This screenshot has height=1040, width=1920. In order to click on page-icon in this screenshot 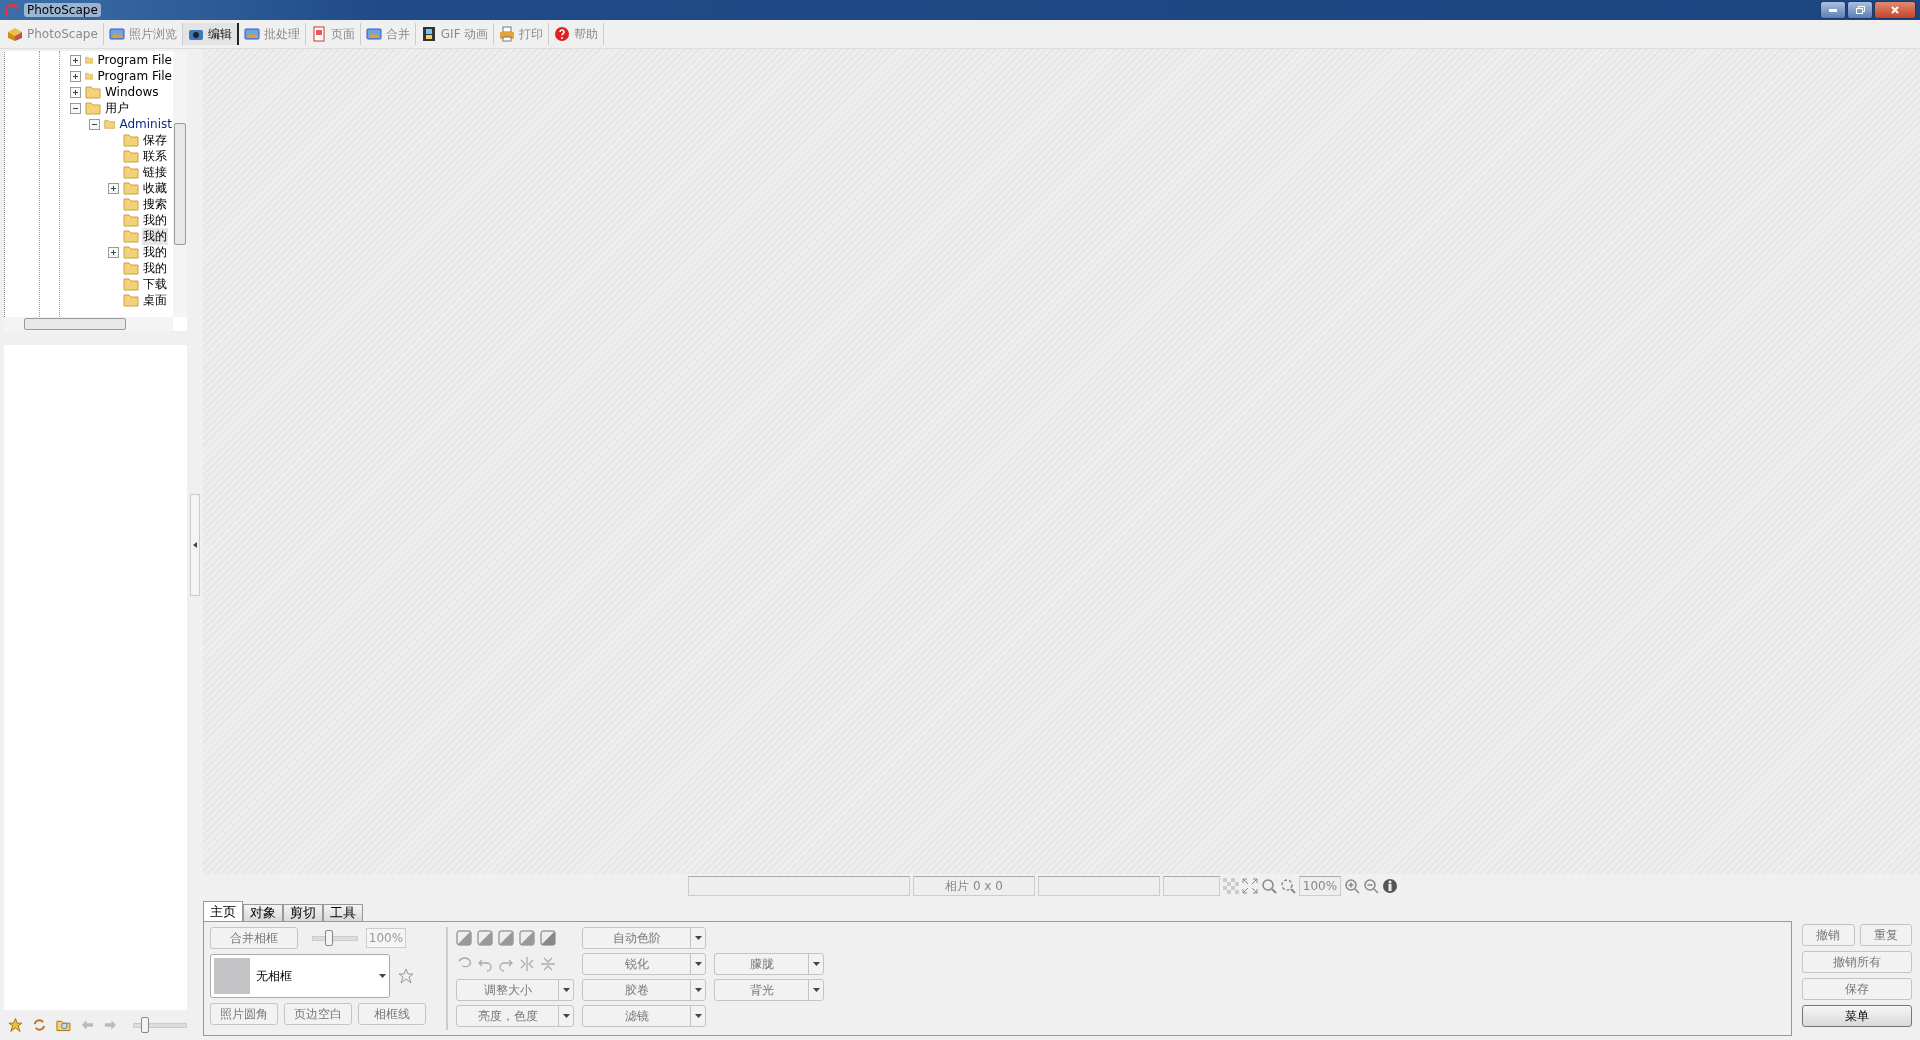, I will do `click(318, 34)`.